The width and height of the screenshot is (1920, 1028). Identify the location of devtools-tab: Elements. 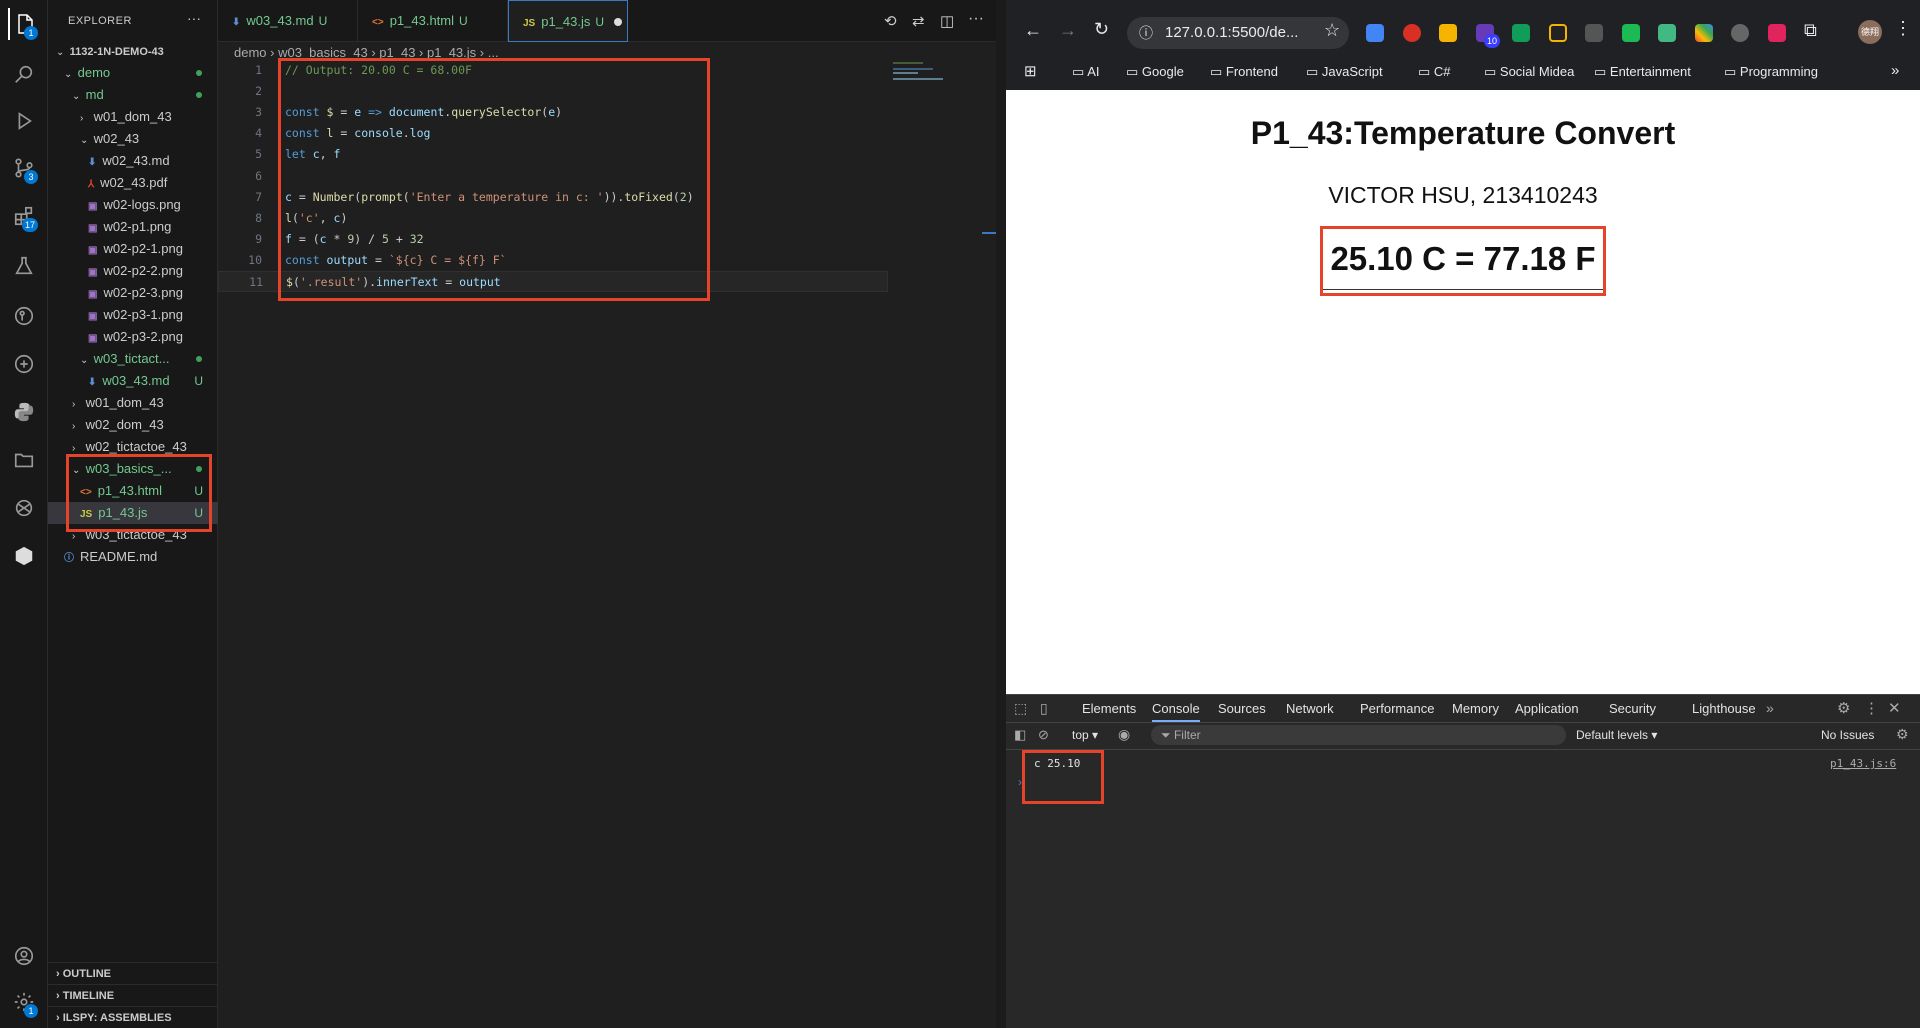
(1109, 708).